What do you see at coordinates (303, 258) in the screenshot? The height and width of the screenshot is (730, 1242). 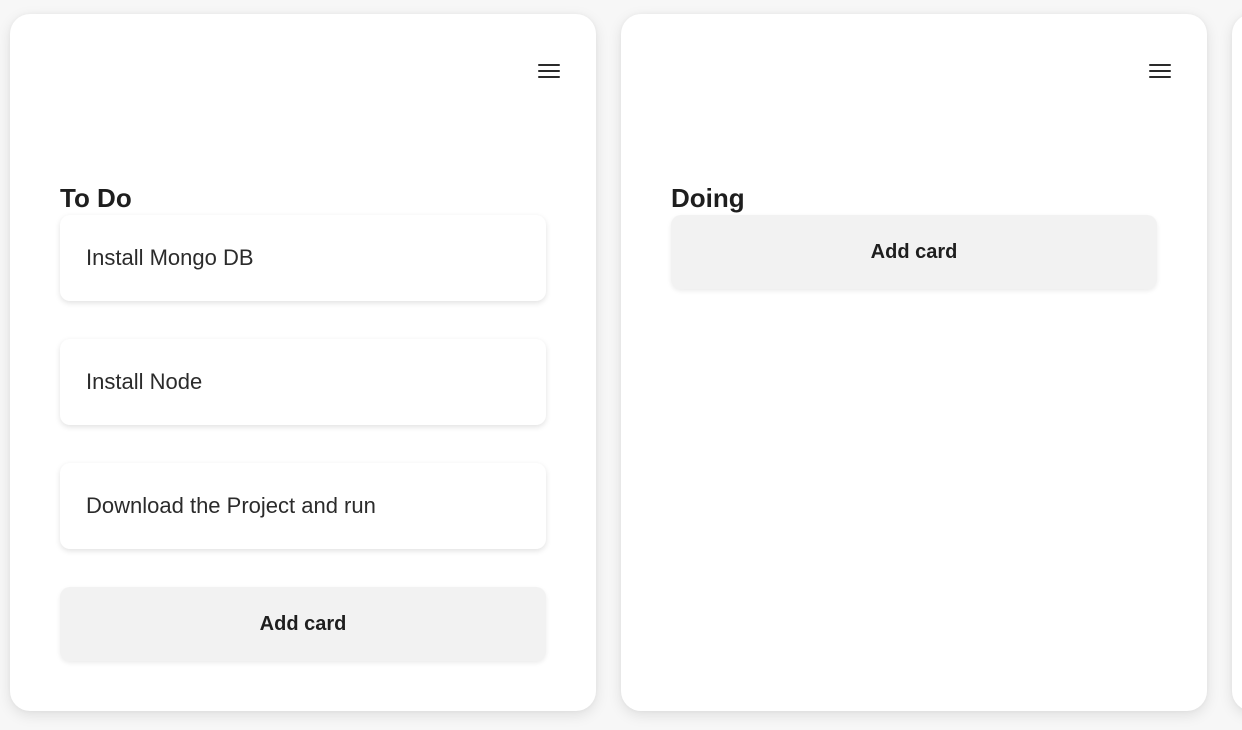 I see `card-item: Install Mongo DB` at bounding box center [303, 258].